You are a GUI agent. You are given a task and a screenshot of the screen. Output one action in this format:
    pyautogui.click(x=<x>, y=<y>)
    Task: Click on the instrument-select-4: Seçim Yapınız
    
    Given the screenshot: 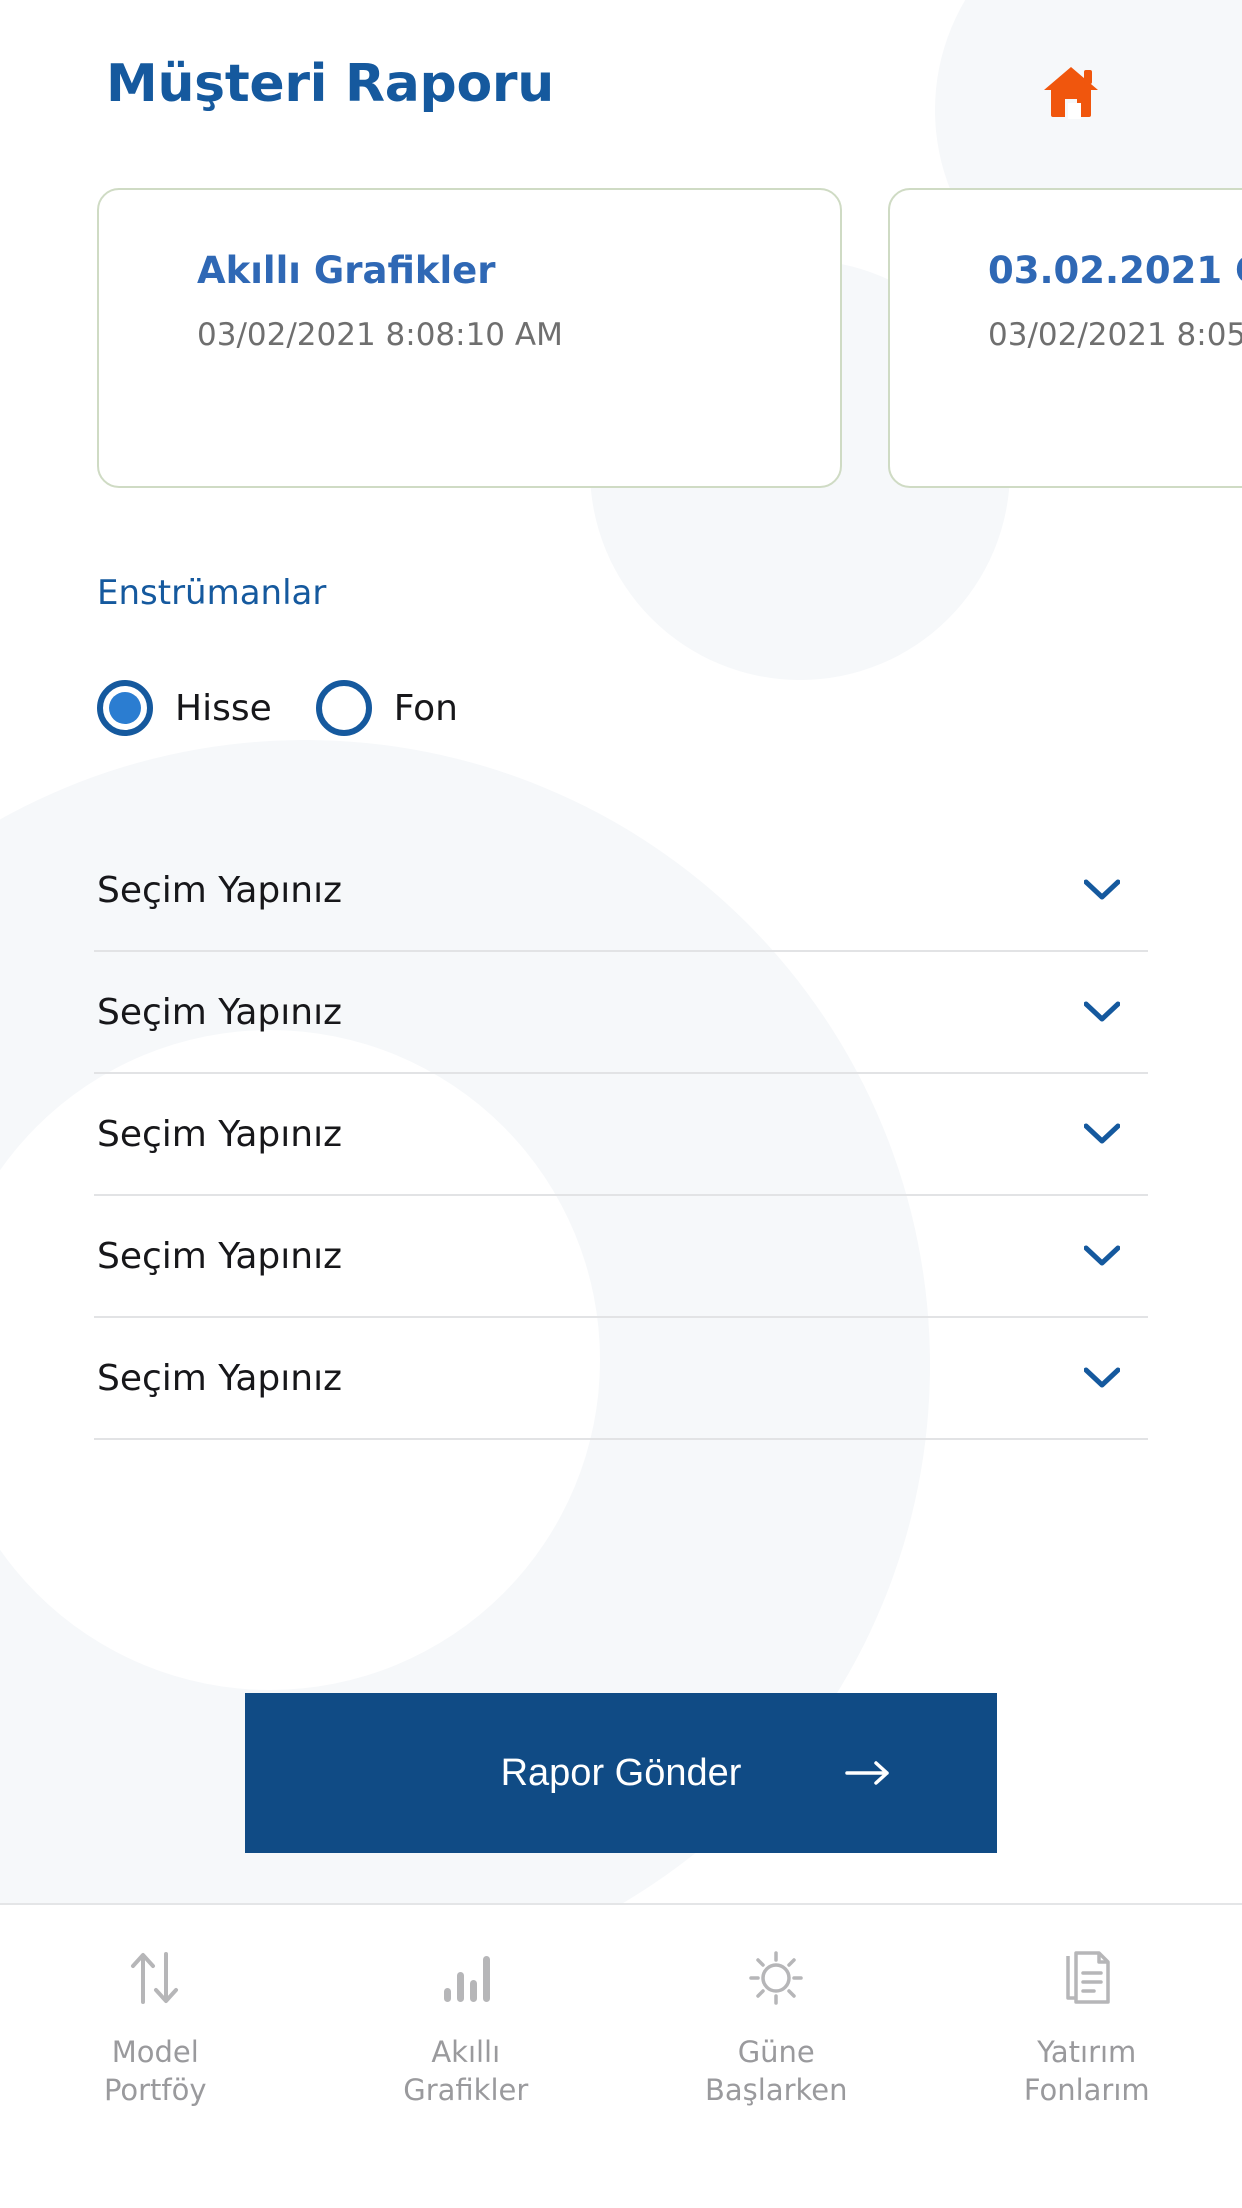 What is the action you would take?
    pyautogui.click(x=621, y=1257)
    